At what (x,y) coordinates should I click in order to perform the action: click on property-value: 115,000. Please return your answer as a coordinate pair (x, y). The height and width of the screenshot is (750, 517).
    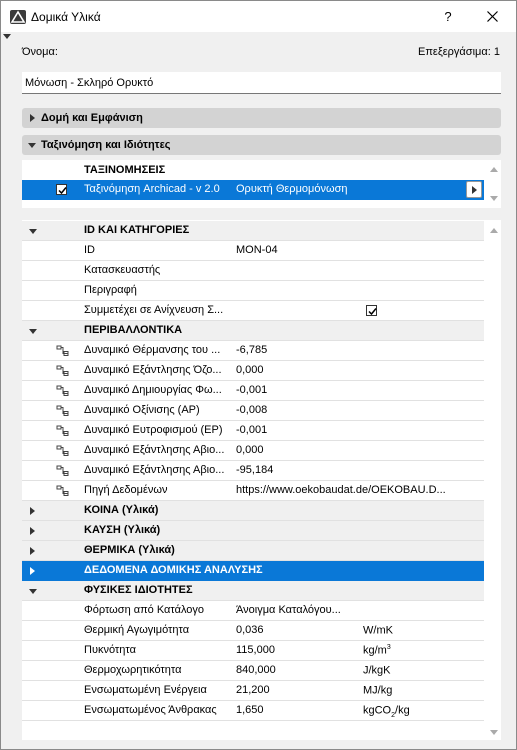
    Looking at the image, I should click on (255, 650).